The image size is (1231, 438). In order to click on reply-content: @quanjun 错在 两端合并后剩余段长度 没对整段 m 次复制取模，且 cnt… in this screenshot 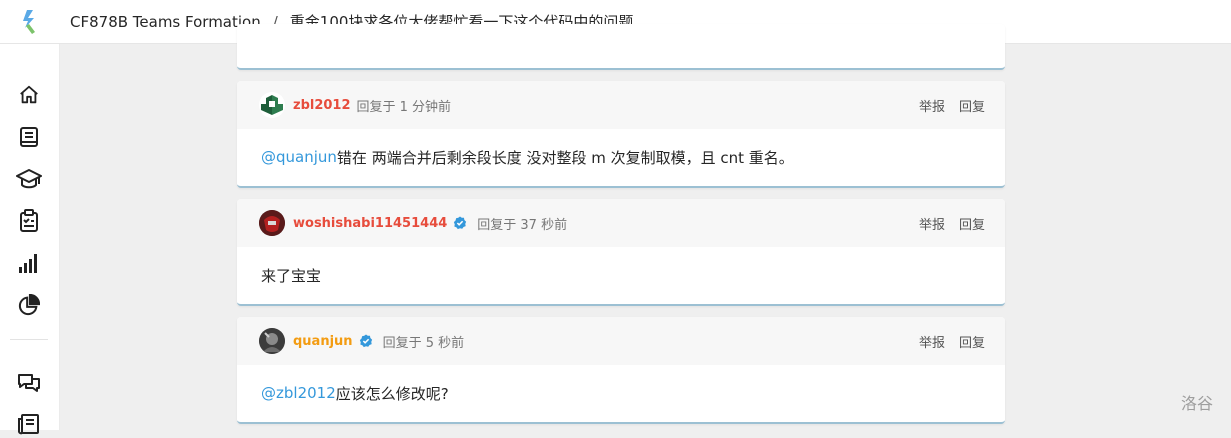, I will do `click(621, 157)`.